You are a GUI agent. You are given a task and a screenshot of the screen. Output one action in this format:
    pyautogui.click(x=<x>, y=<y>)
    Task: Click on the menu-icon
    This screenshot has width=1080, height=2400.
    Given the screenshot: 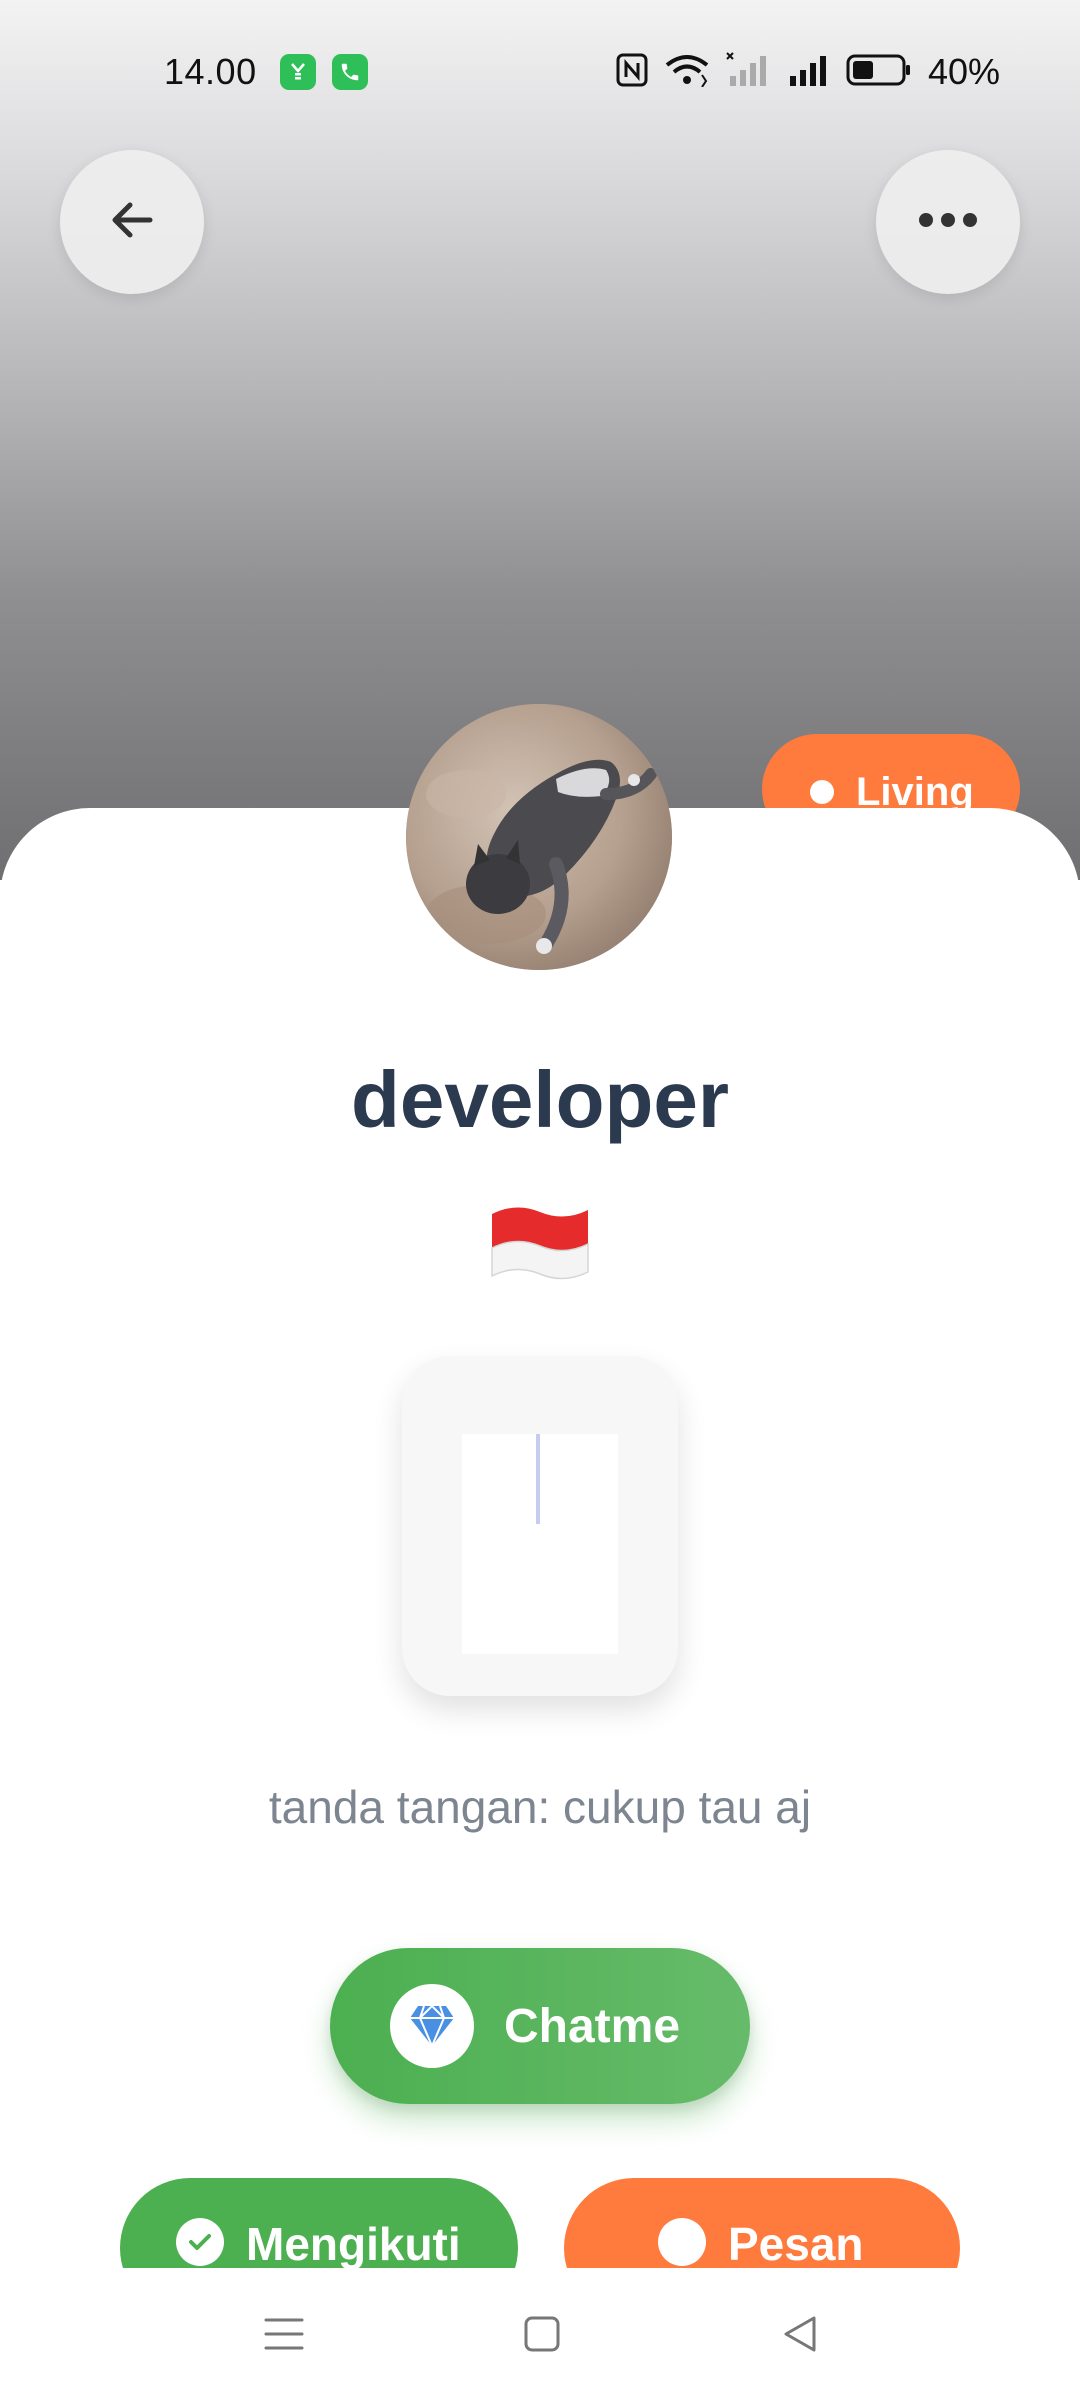 What is the action you would take?
    pyautogui.click(x=284, y=2334)
    